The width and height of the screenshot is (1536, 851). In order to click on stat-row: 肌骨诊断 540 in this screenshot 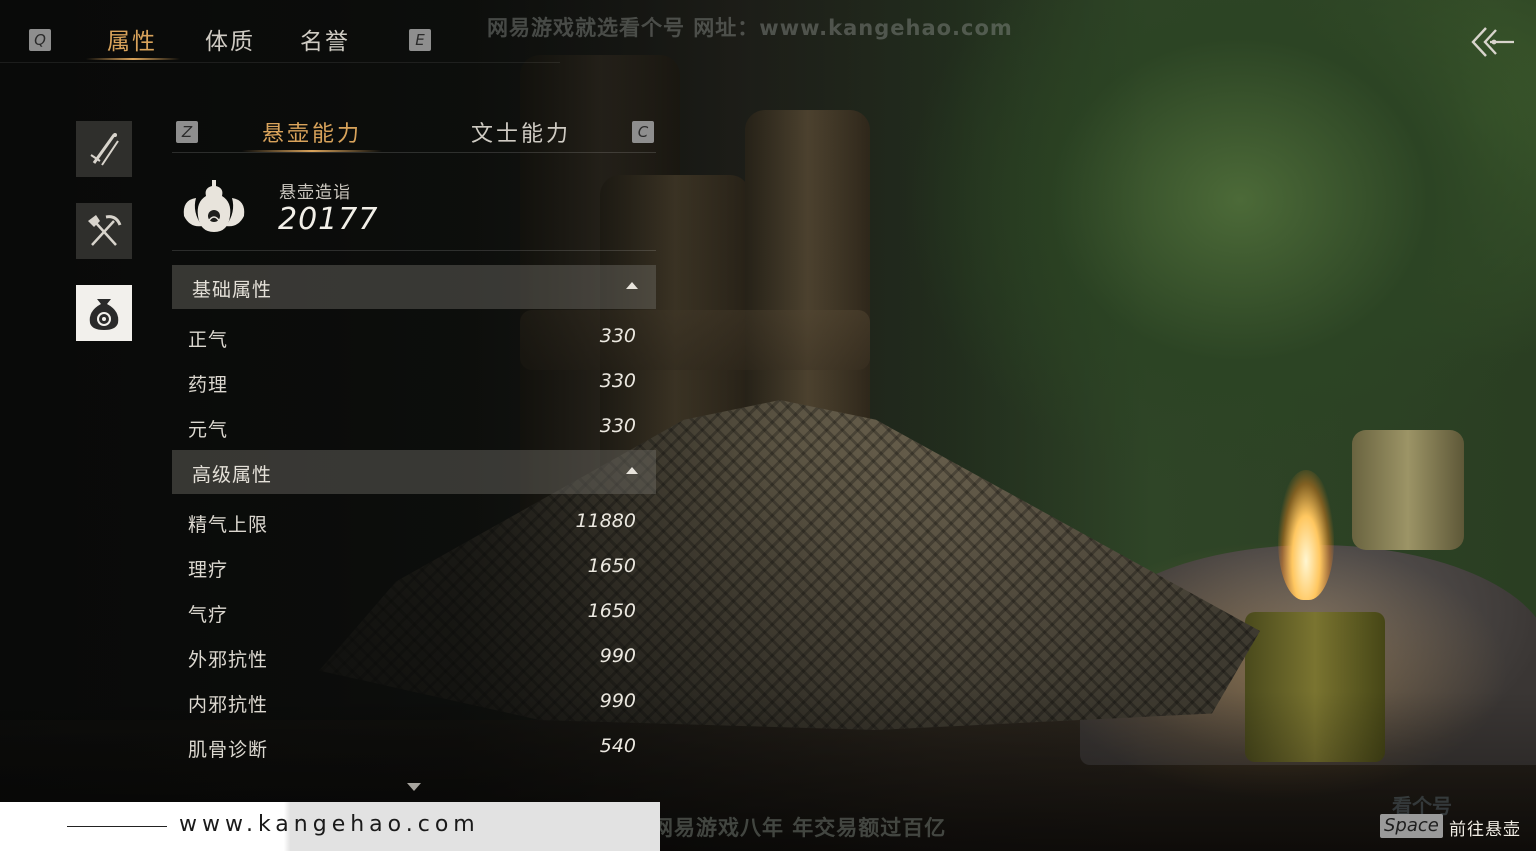, I will do `click(414, 747)`.